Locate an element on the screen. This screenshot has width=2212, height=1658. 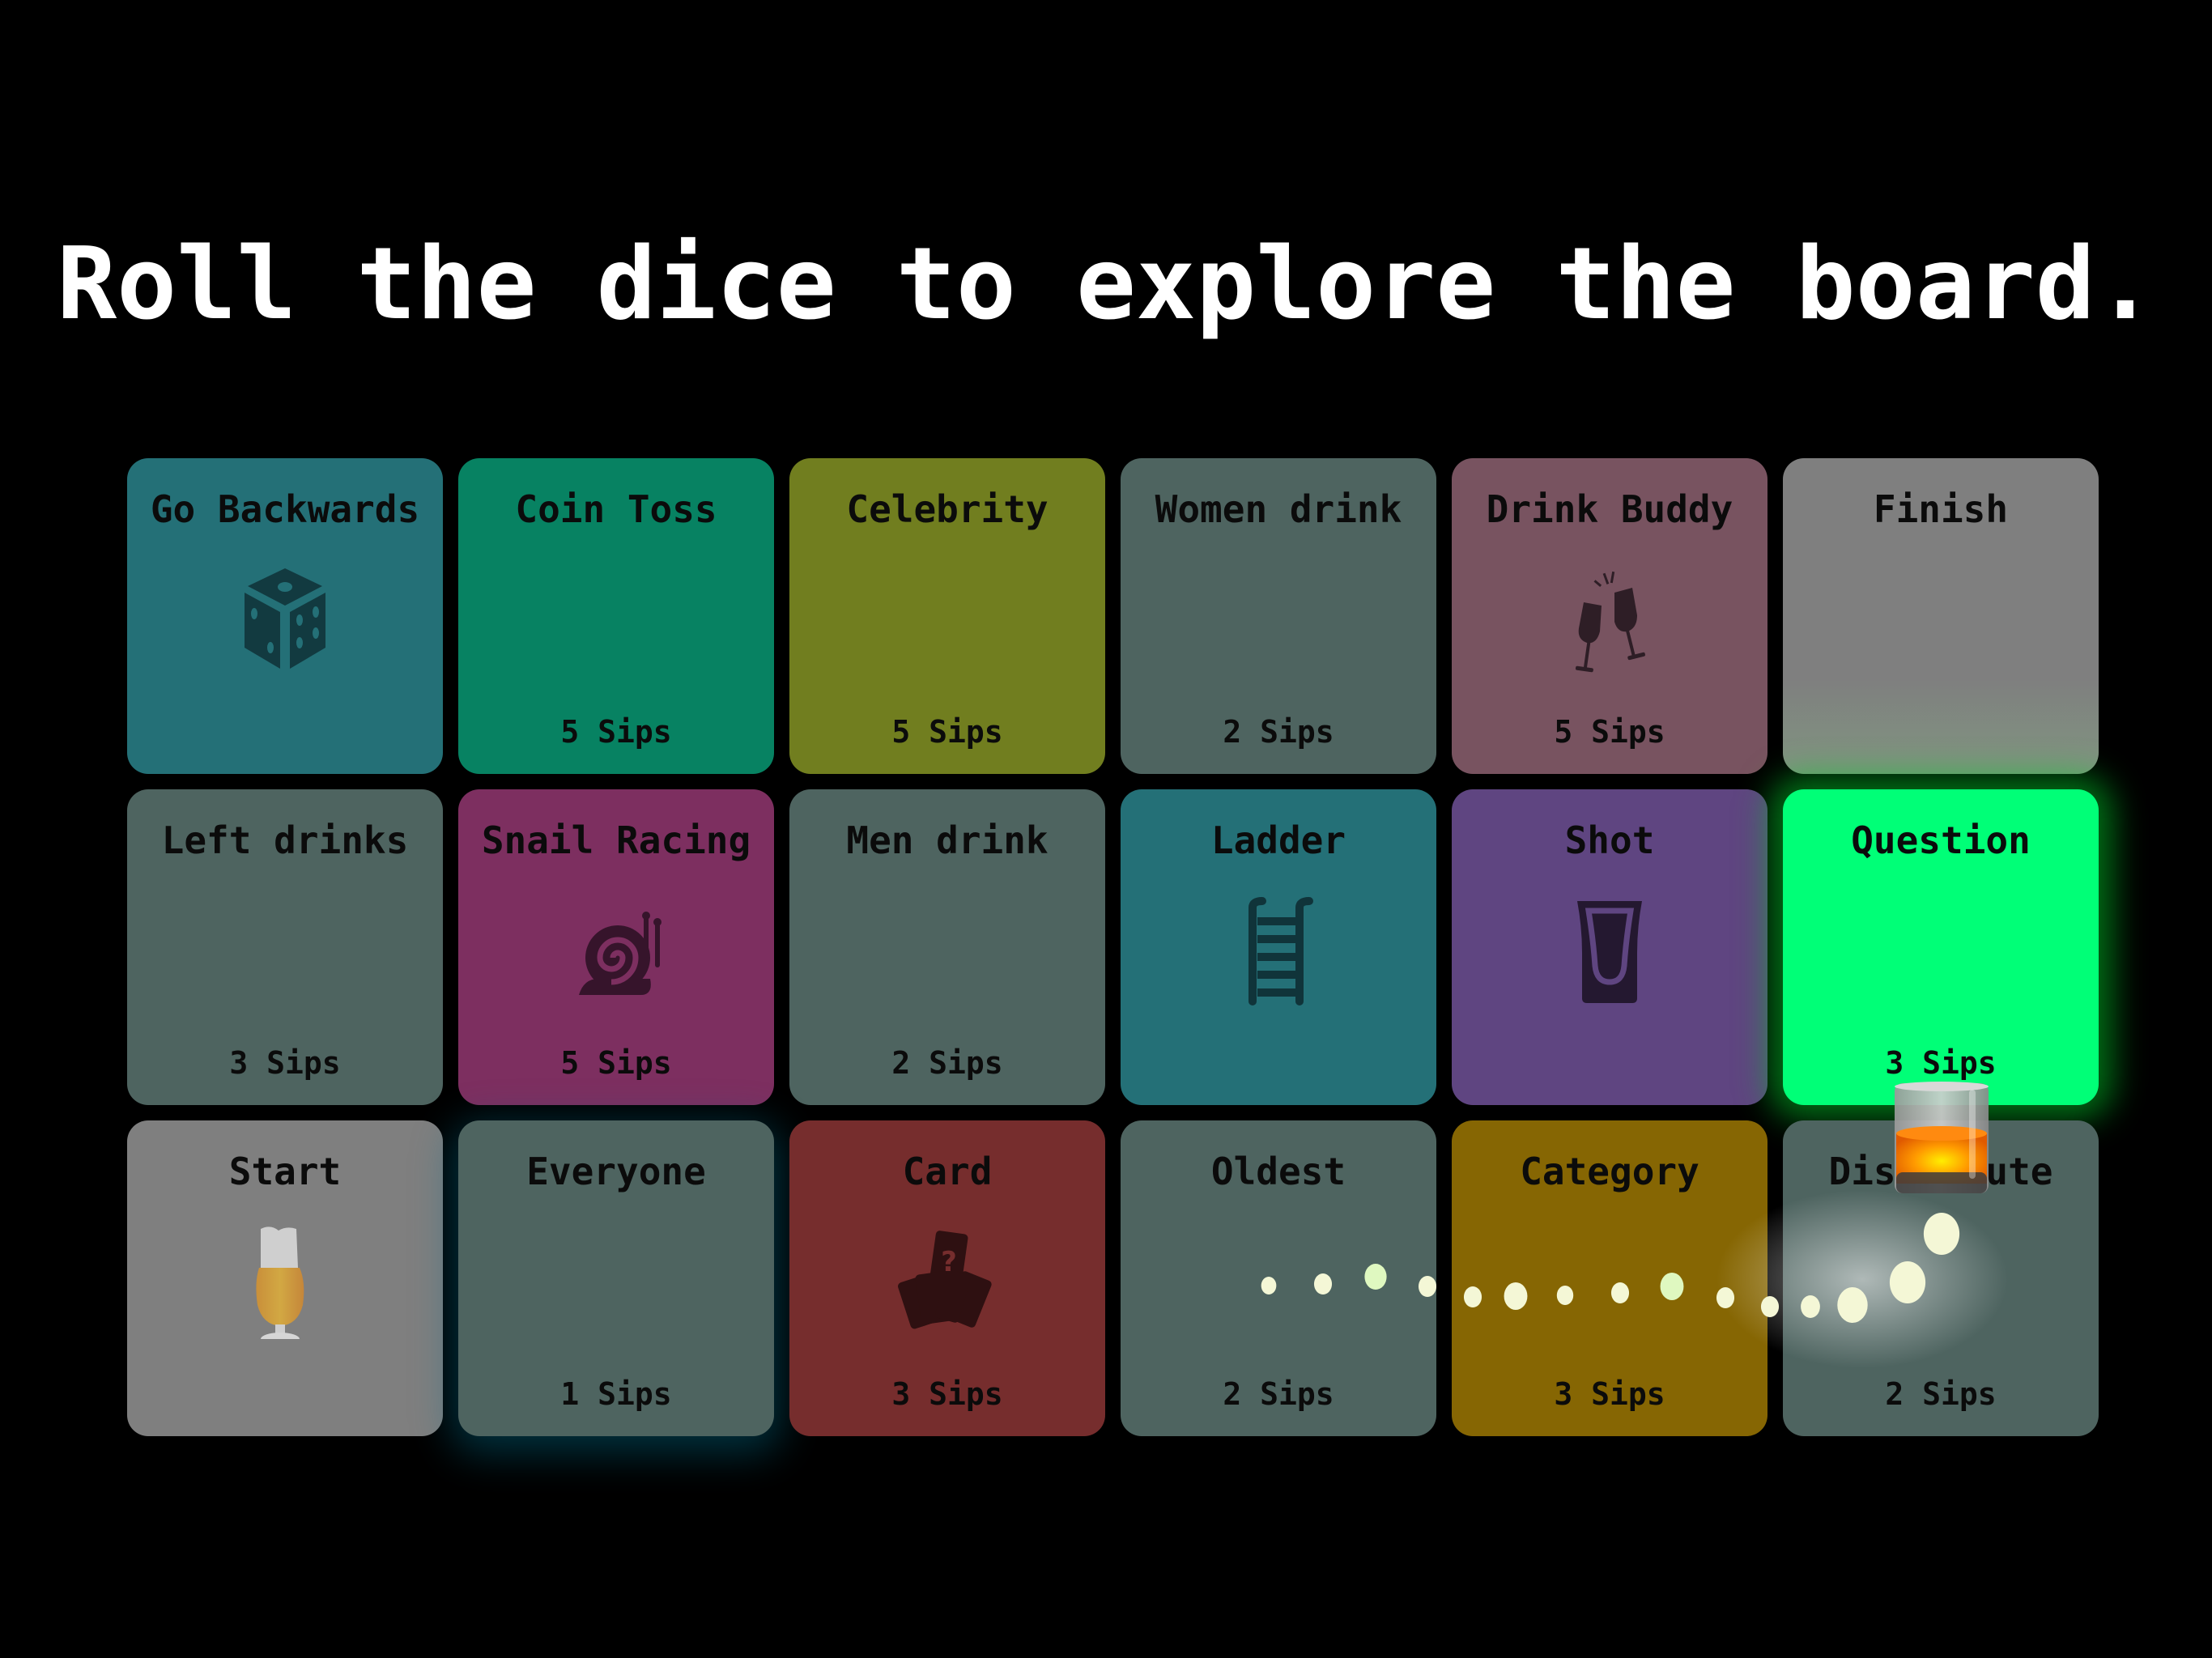
shot-glass-icon is located at coordinates (1610, 951).